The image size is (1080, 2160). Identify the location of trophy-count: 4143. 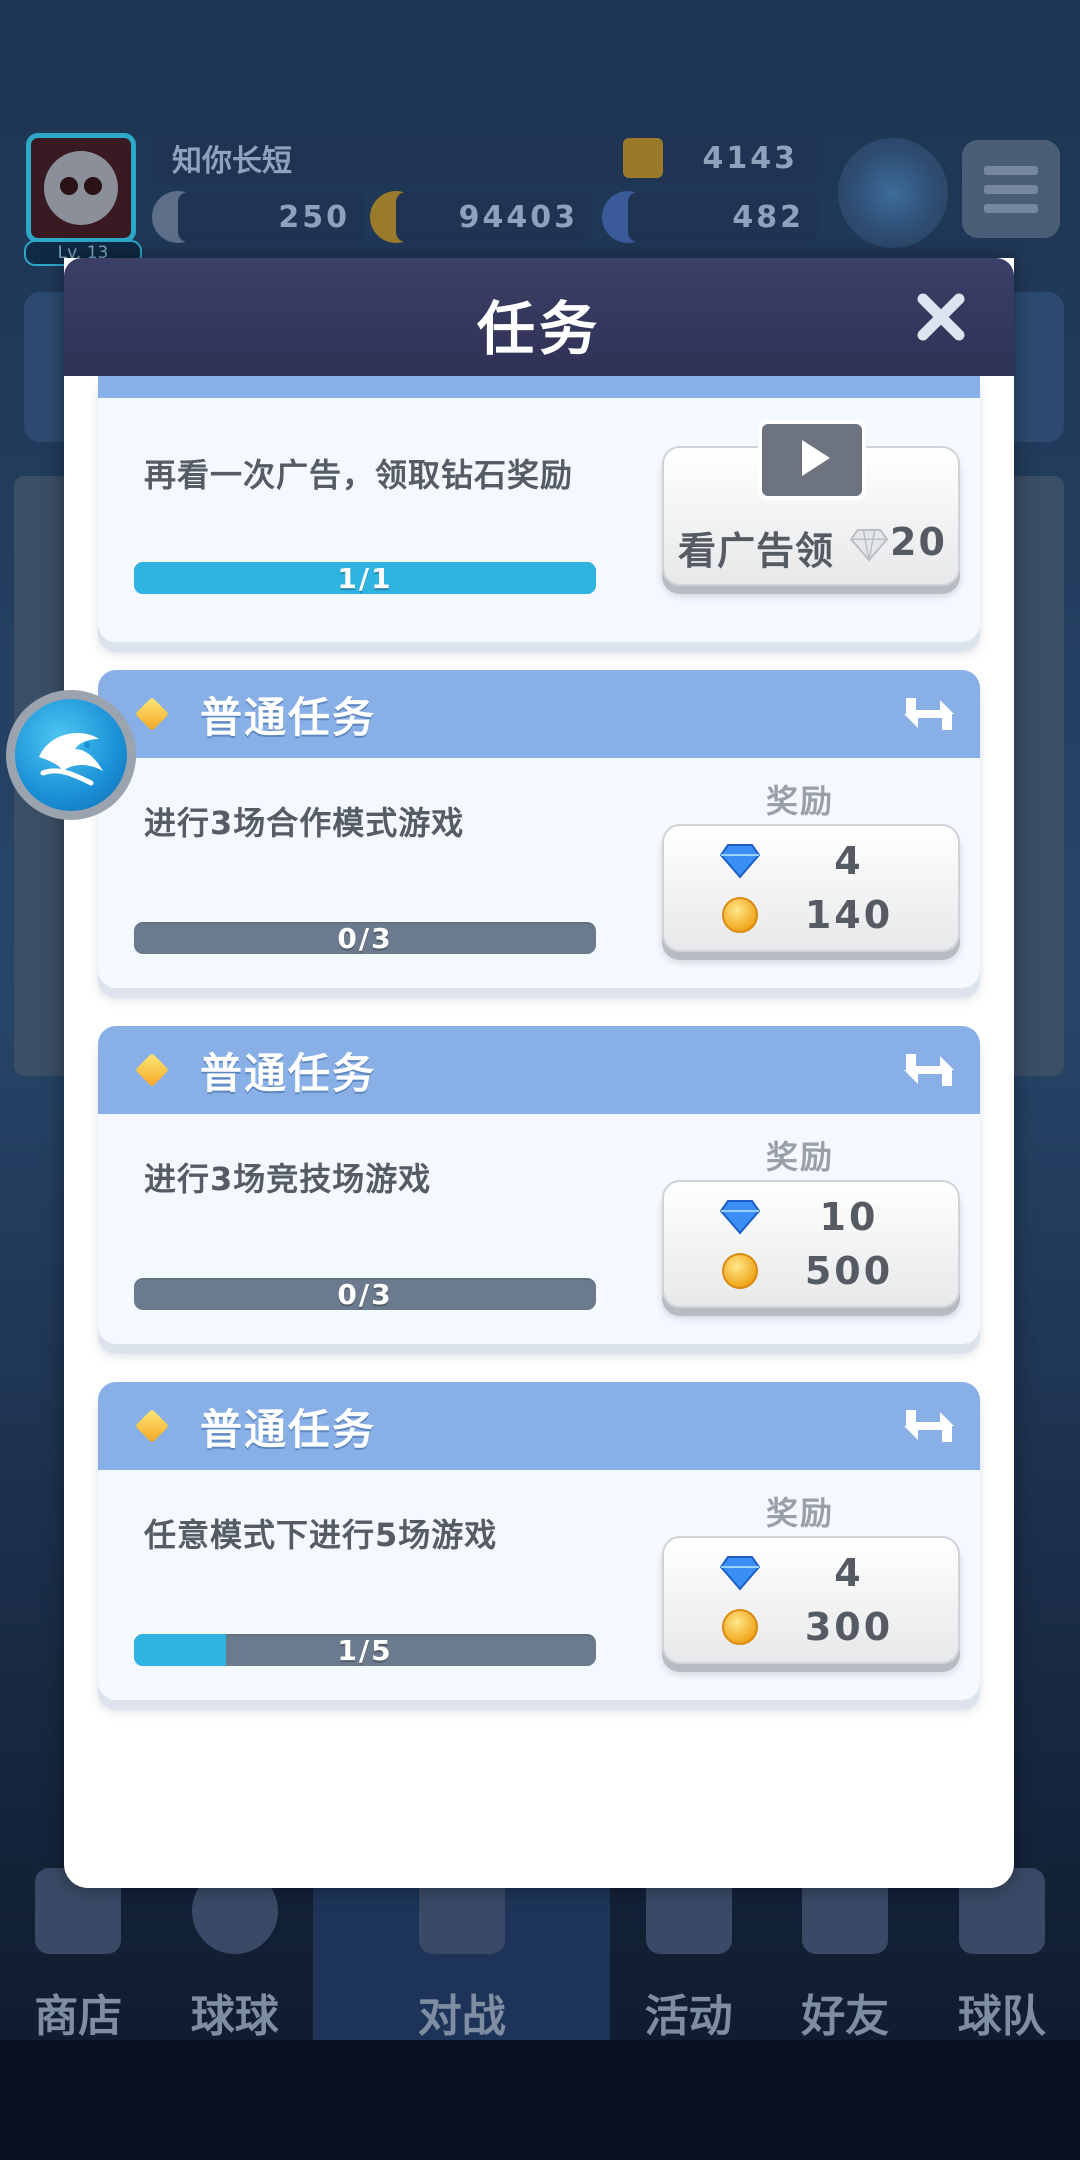
(750, 158).